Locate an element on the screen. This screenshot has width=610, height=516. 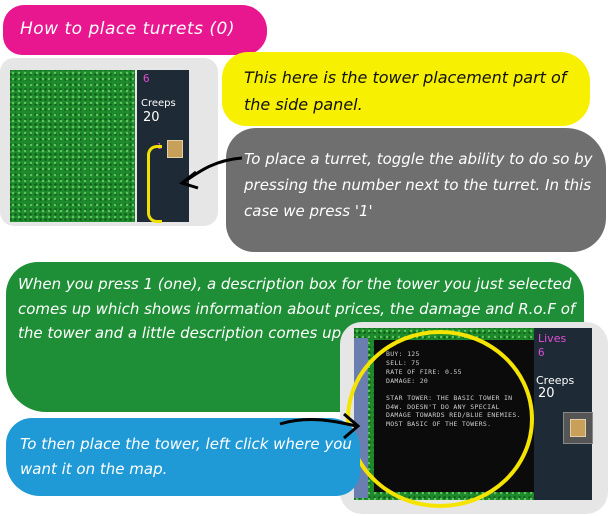
creeps-value: 20 is located at coordinates (151, 117).